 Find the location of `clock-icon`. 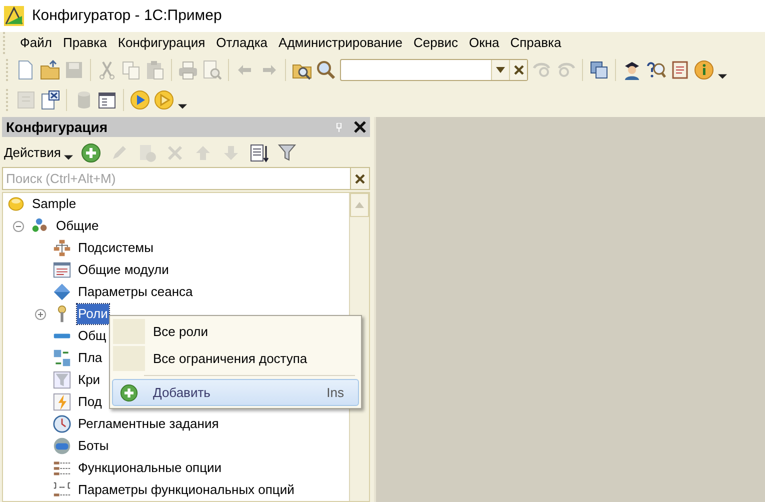

clock-icon is located at coordinates (62, 424).